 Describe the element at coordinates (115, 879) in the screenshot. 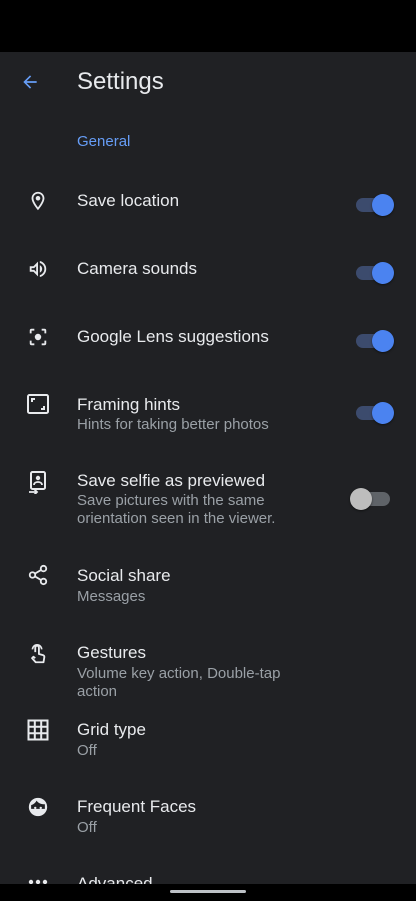

I see `setting-label: Advanced` at that location.